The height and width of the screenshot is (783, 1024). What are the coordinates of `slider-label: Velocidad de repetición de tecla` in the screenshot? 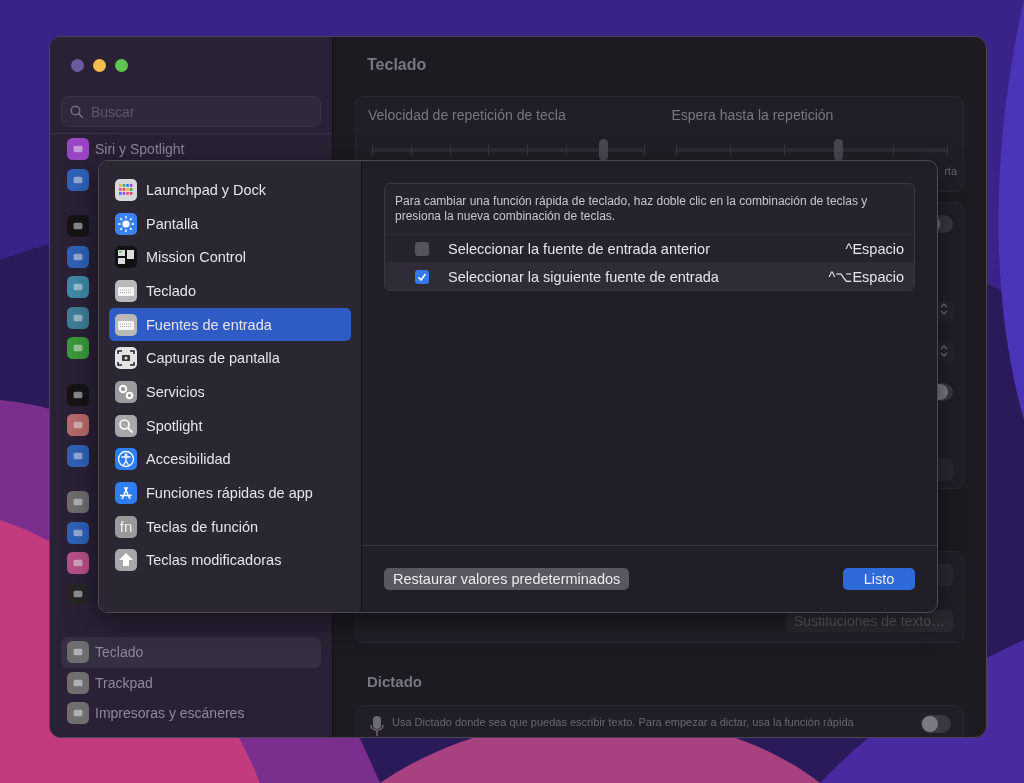 It's located at (467, 115).